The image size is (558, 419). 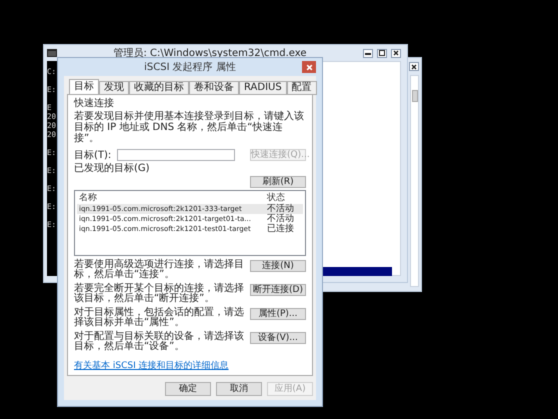 I want to click on group-heading: 已发现的目标(G), so click(x=112, y=168).